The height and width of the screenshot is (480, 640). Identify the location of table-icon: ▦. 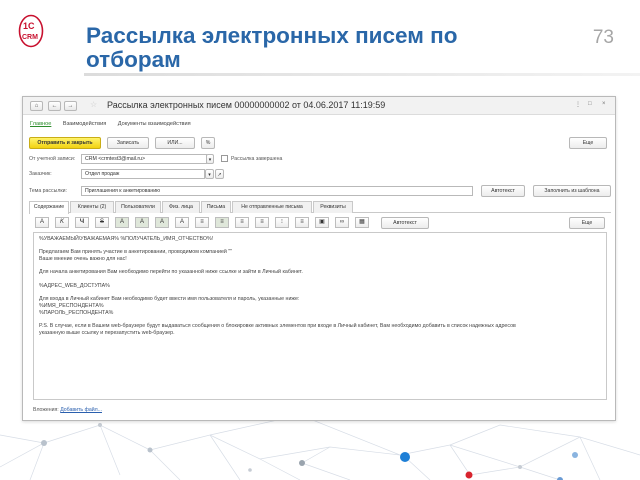
(362, 222).